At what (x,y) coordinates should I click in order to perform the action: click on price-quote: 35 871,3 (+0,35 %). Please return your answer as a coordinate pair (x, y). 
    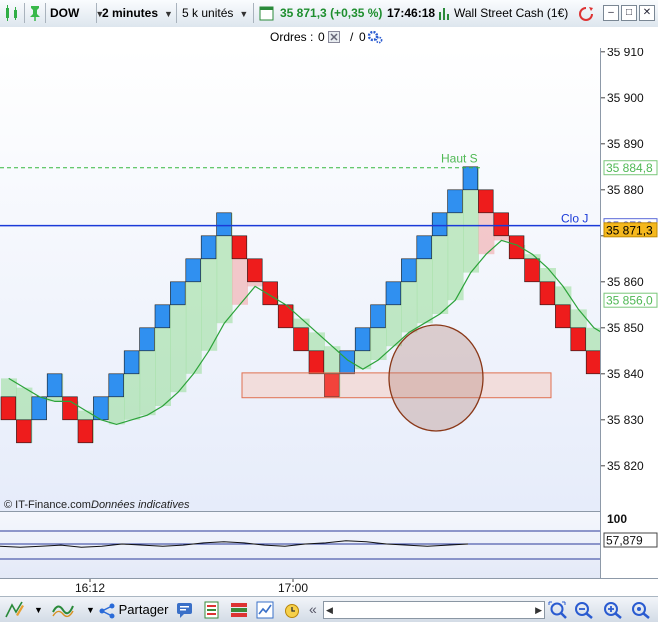
    Looking at the image, I should click on (331, 13).